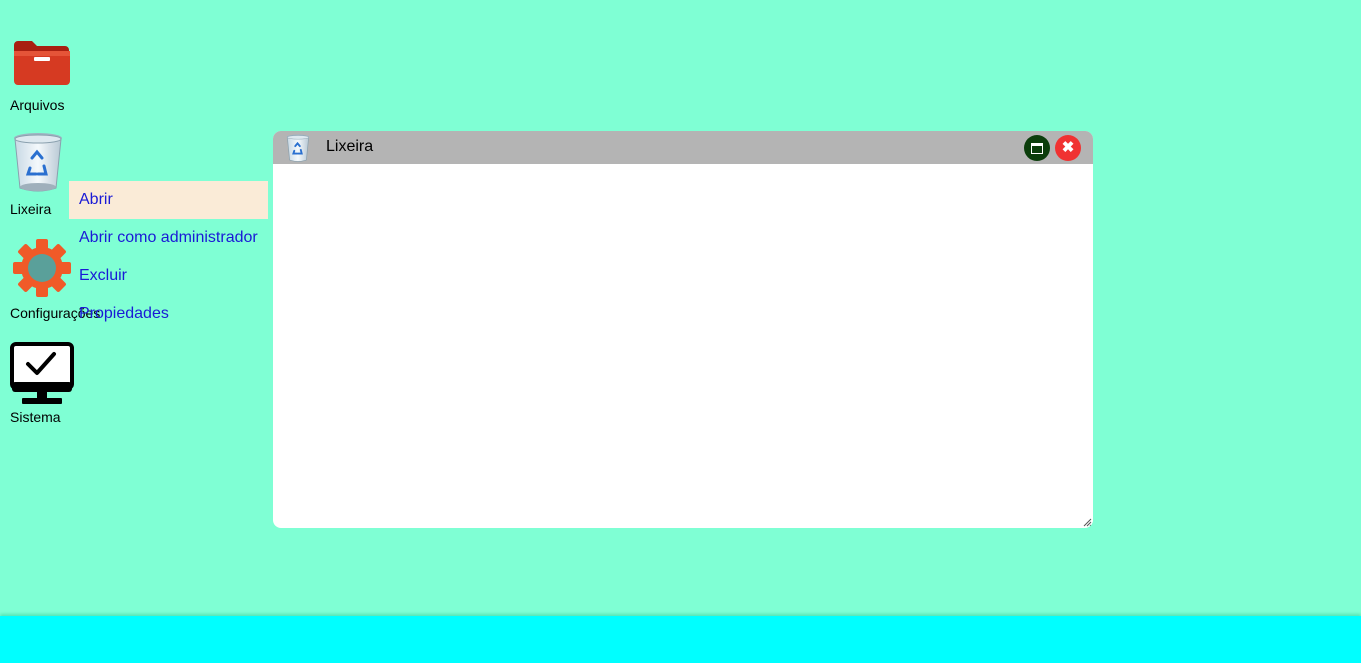 This screenshot has height=663, width=1361. Describe the element at coordinates (35, 417) in the screenshot. I see `desktop-icon-label: Sistema` at that location.